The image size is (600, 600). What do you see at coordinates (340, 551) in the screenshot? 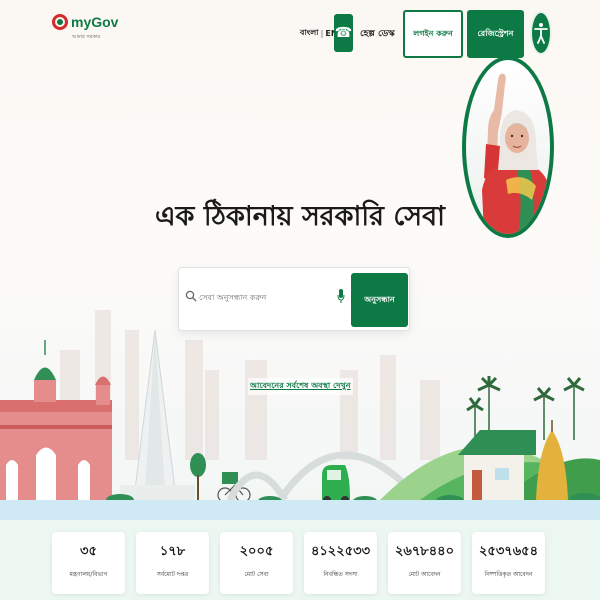
I see `stat-value: ৪১২২৫৩৩` at bounding box center [340, 551].